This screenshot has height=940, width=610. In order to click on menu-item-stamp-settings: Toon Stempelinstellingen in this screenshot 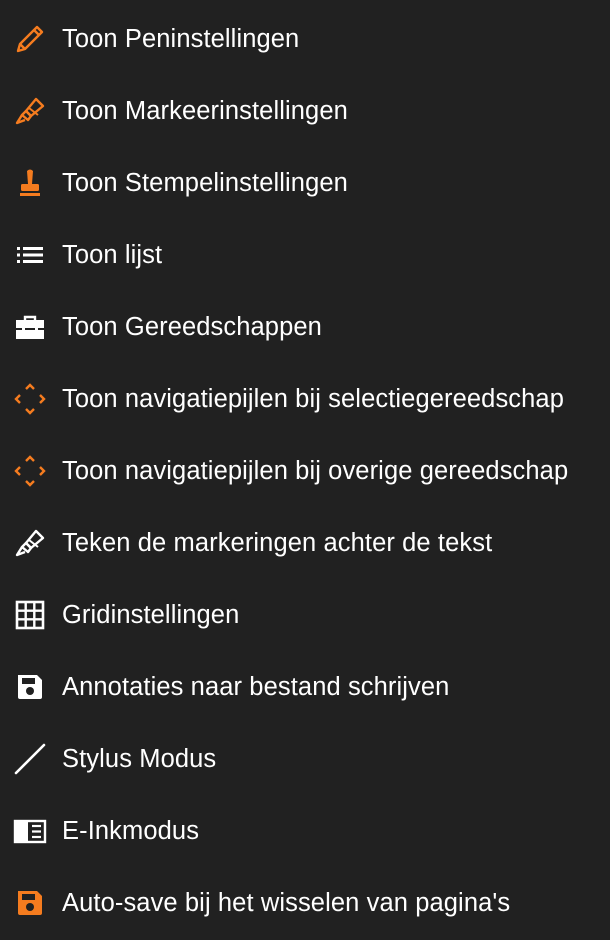, I will do `click(305, 183)`.